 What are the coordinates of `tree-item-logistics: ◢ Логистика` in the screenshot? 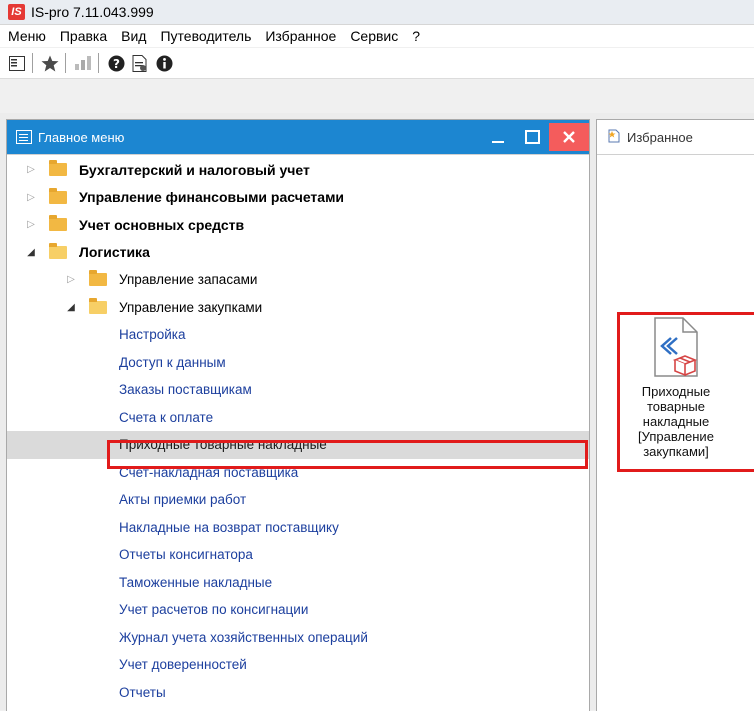 It's located at (298, 253).